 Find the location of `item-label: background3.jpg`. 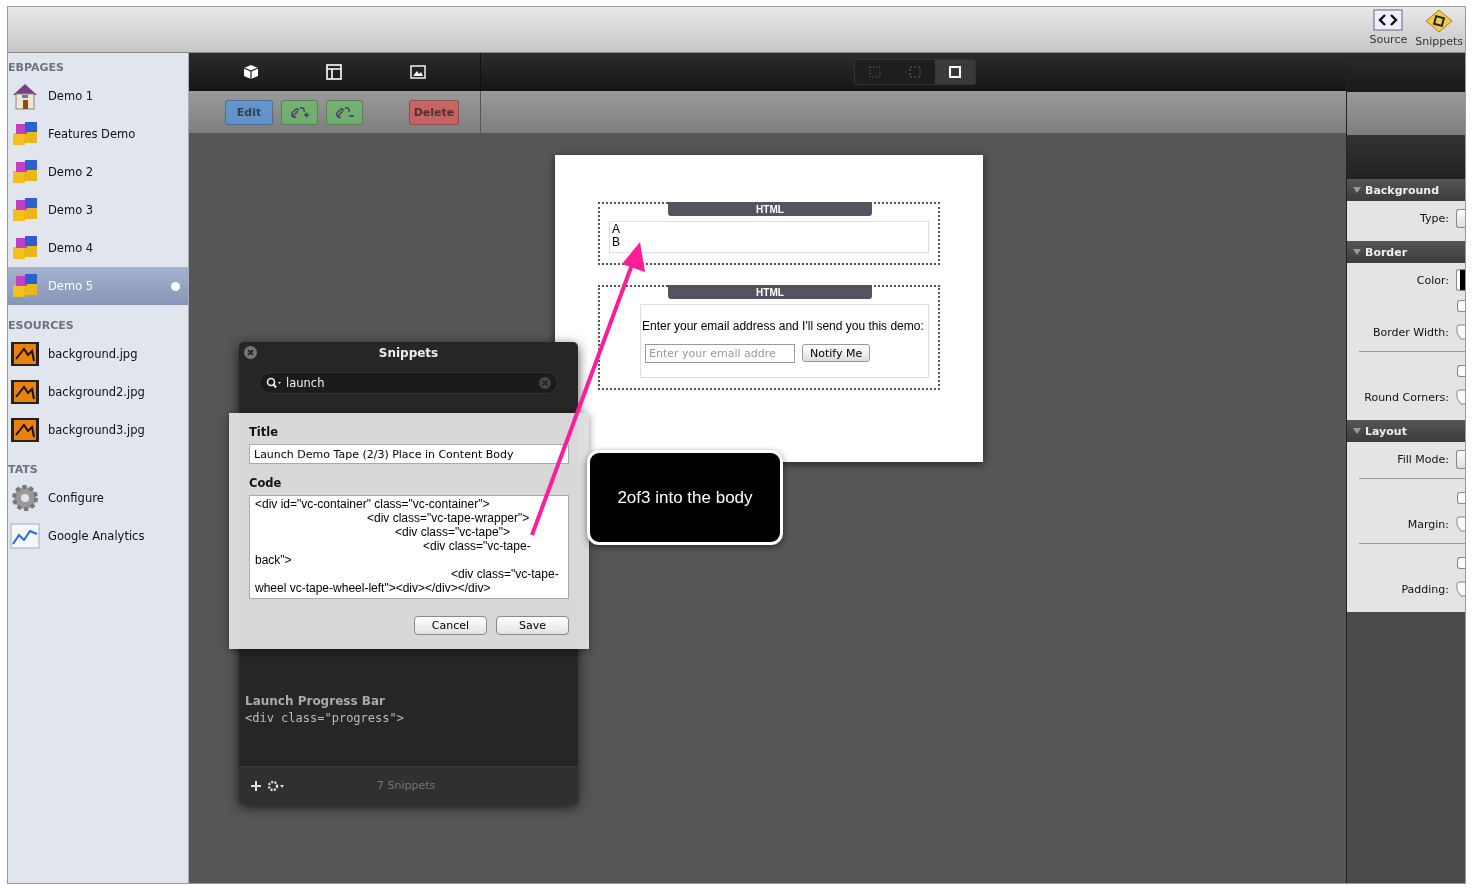

item-label: background3.jpg is located at coordinates (96, 430).